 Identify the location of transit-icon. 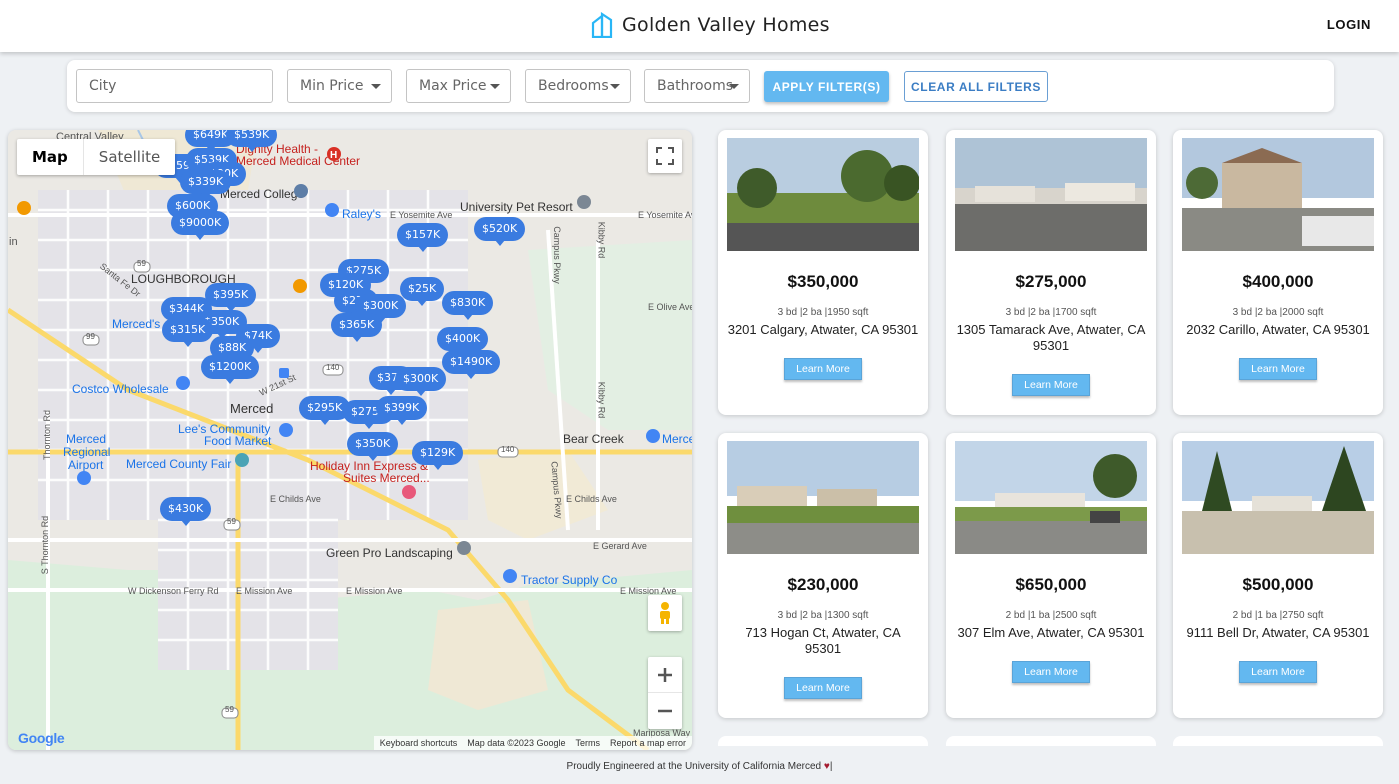
(284, 373).